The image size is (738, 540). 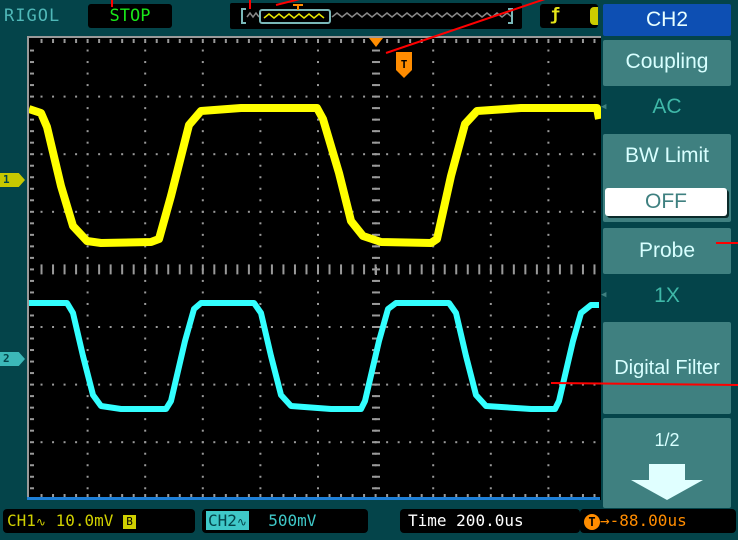 I want to click on ch1-offset-marker: 1, so click(x=12, y=180).